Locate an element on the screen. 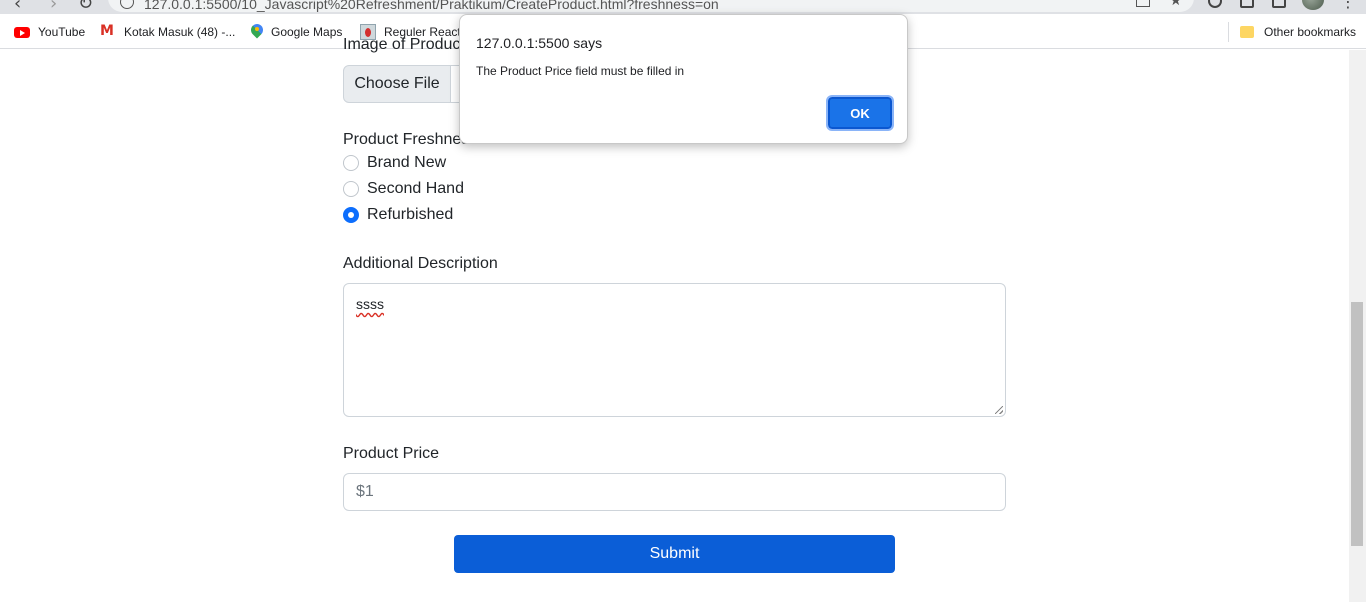 This screenshot has height=602, width=1366. profile-avatar is located at coordinates (1313, 5).